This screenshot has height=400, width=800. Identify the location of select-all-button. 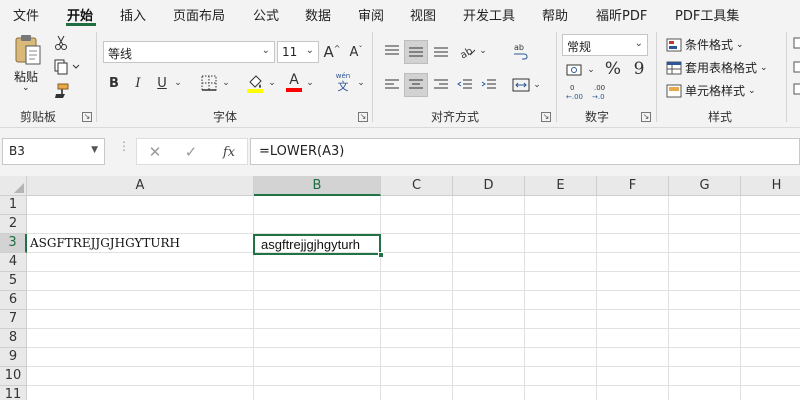
(13, 186).